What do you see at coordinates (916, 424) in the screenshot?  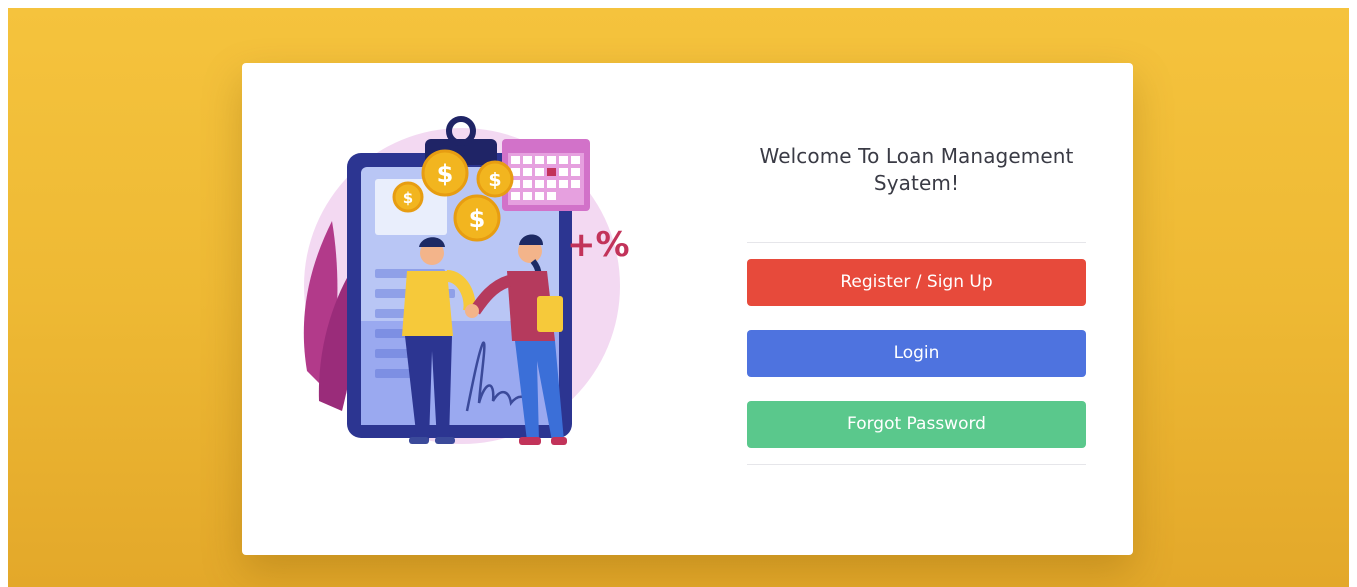 I see `forgot-password-button: Forgot Password` at bounding box center [916, 424].